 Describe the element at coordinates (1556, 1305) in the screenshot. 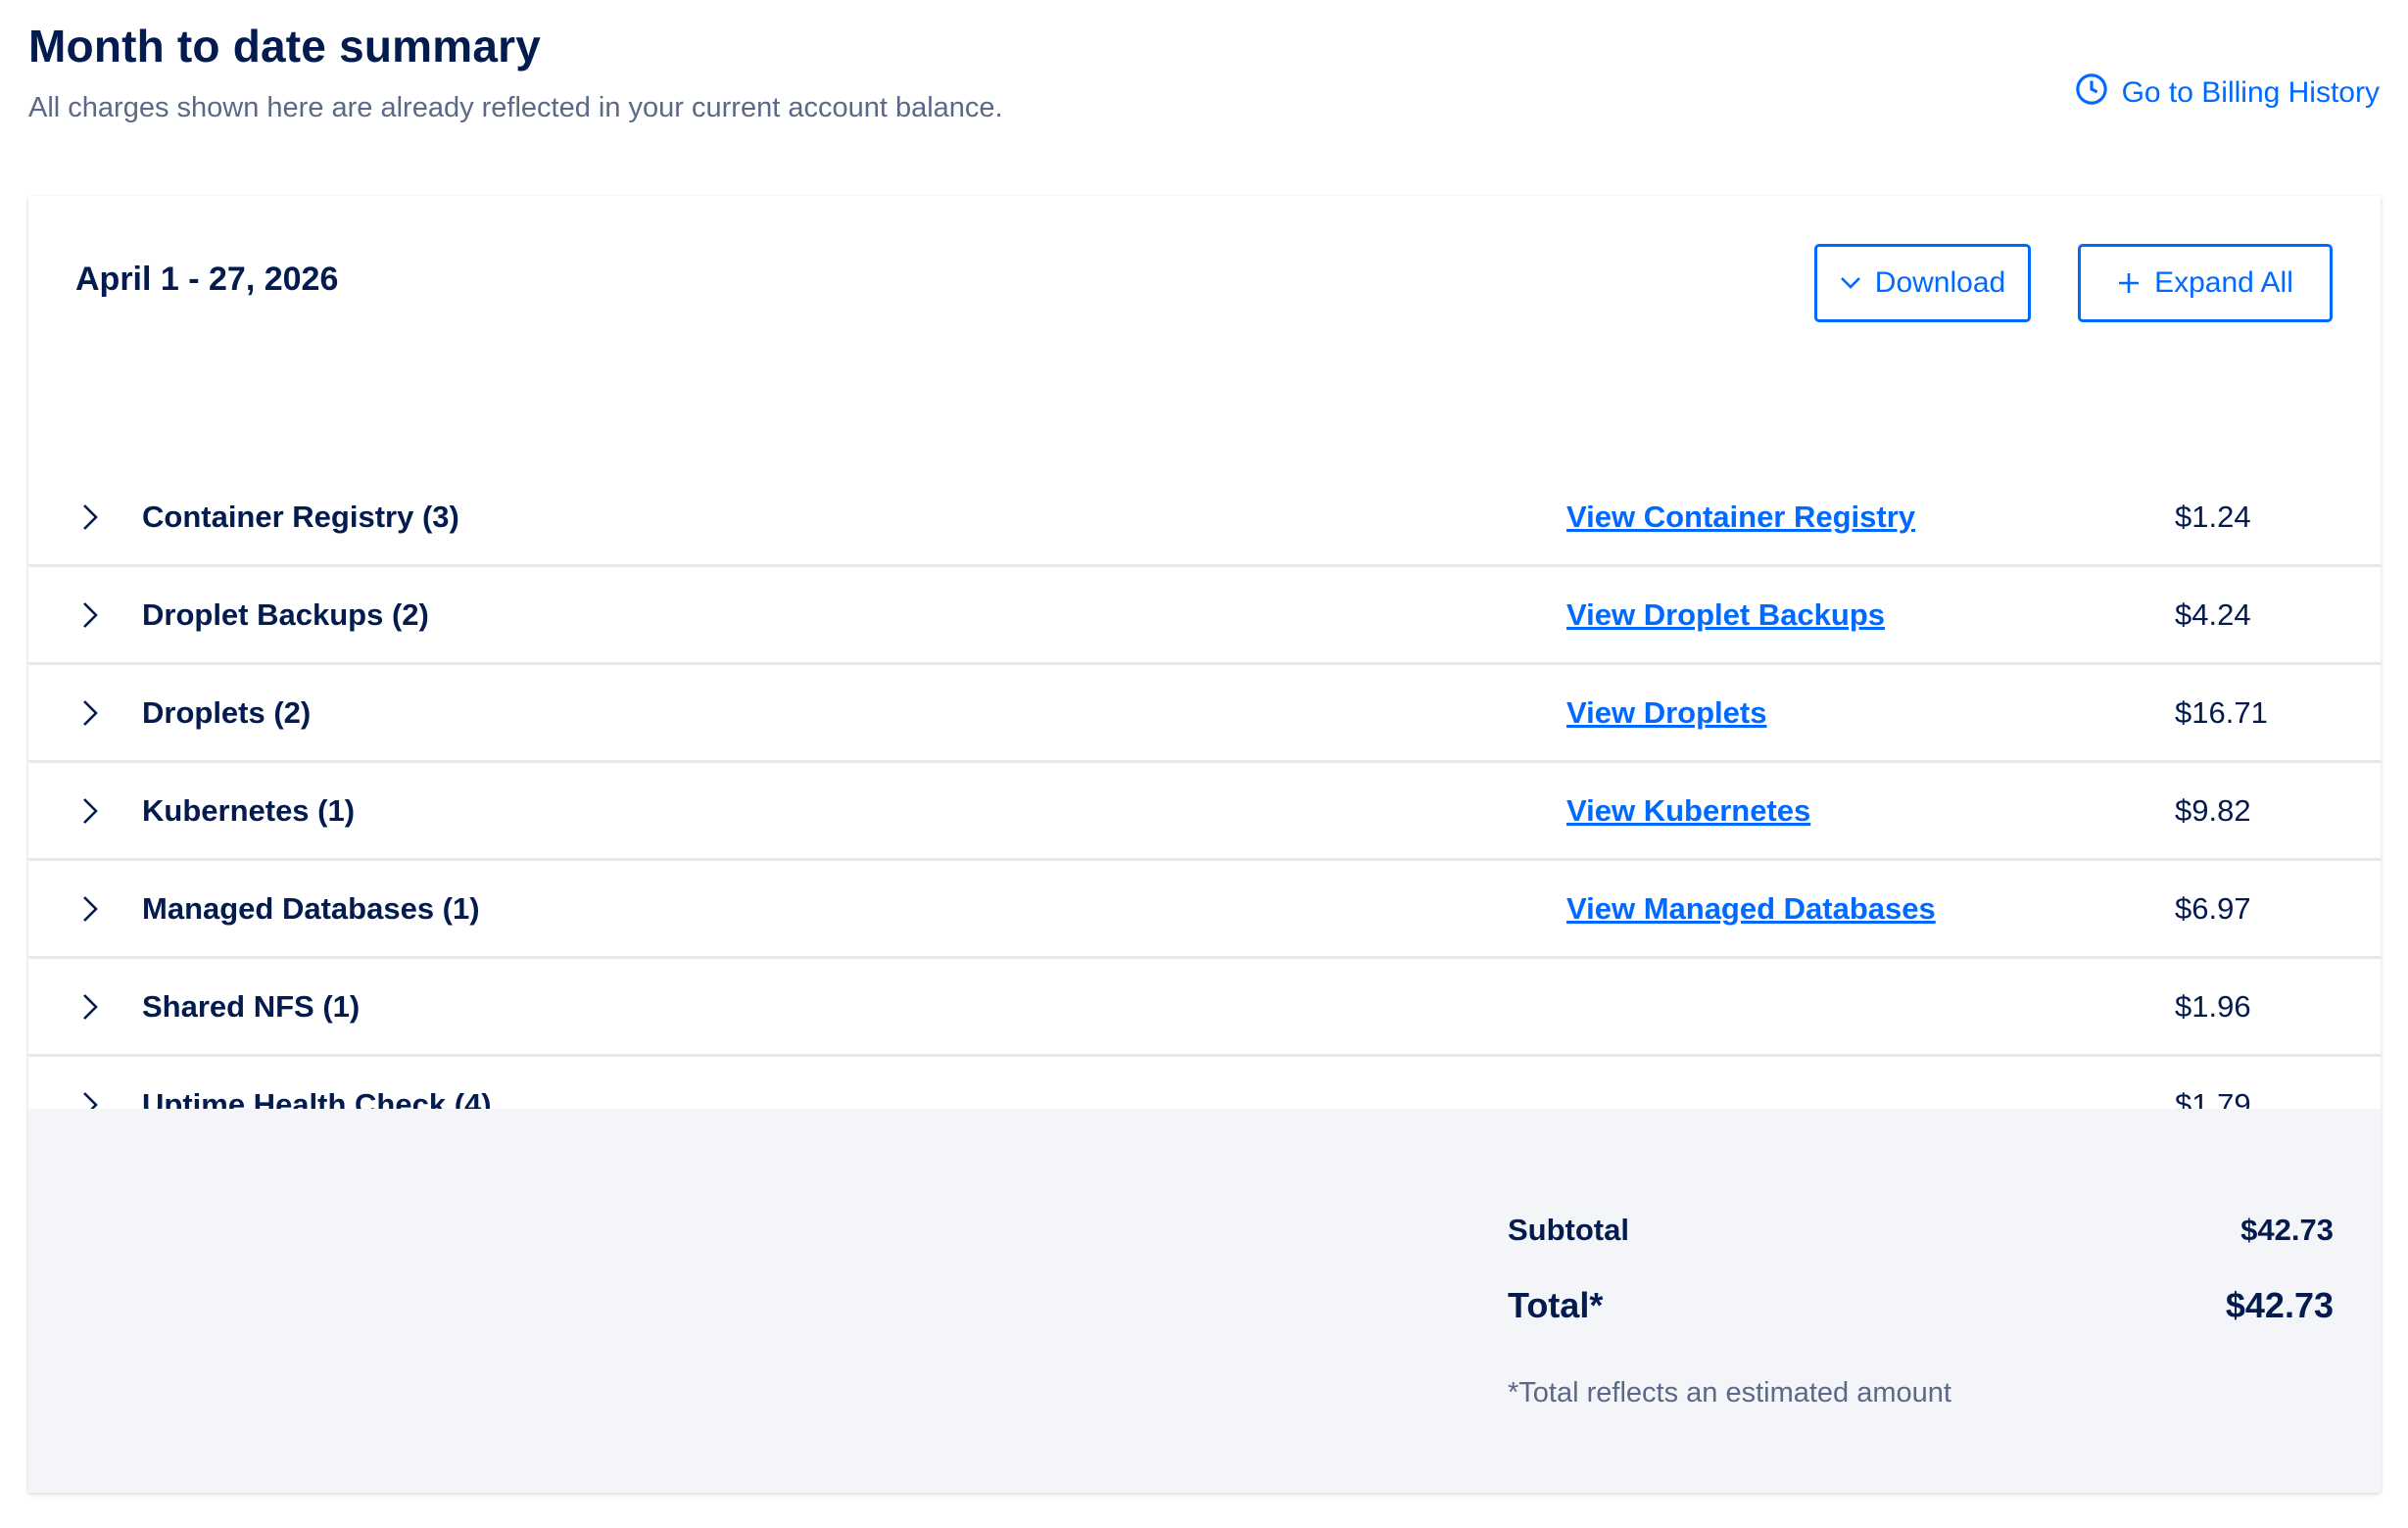

I see `total-label: Total*` at that location.